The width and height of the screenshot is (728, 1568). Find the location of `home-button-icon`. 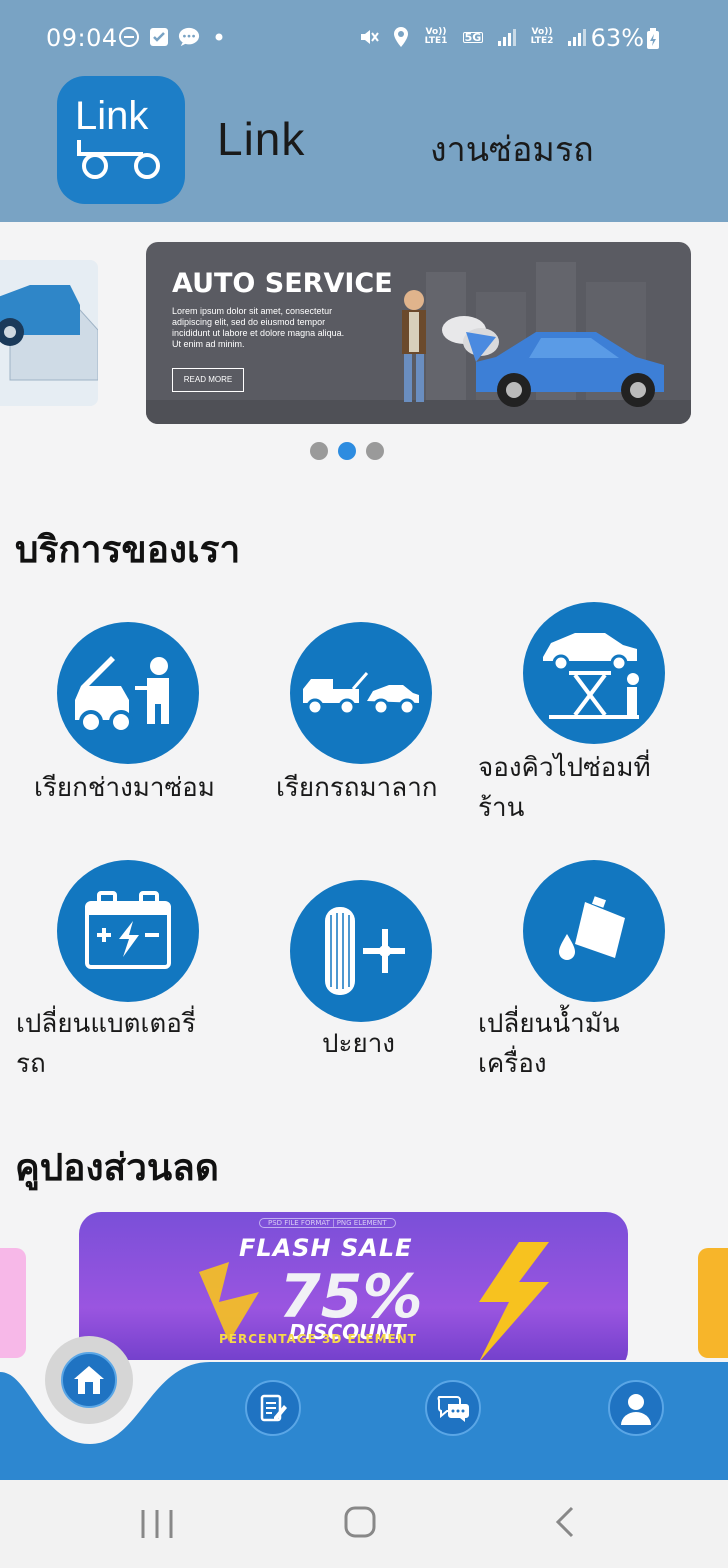

home-button-icon is located at coordinates (360, 1524).